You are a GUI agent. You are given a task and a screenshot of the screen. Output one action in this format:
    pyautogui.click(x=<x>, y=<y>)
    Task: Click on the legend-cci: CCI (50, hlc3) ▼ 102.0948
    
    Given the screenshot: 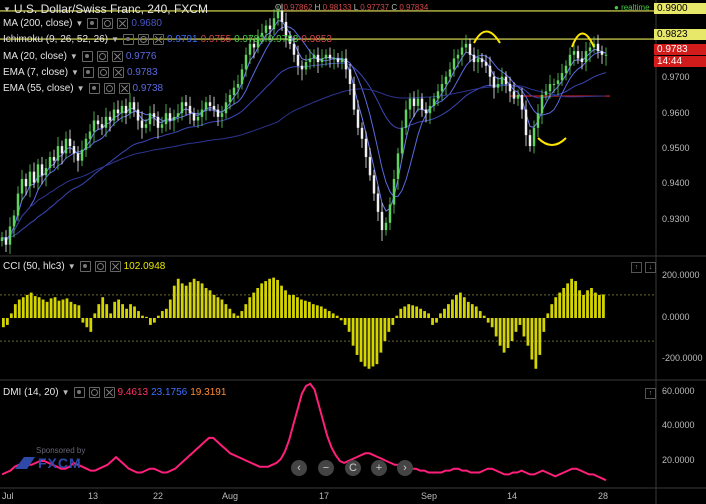 What is the action you would take?
    pyautogui.click(x=84, y=266)
    